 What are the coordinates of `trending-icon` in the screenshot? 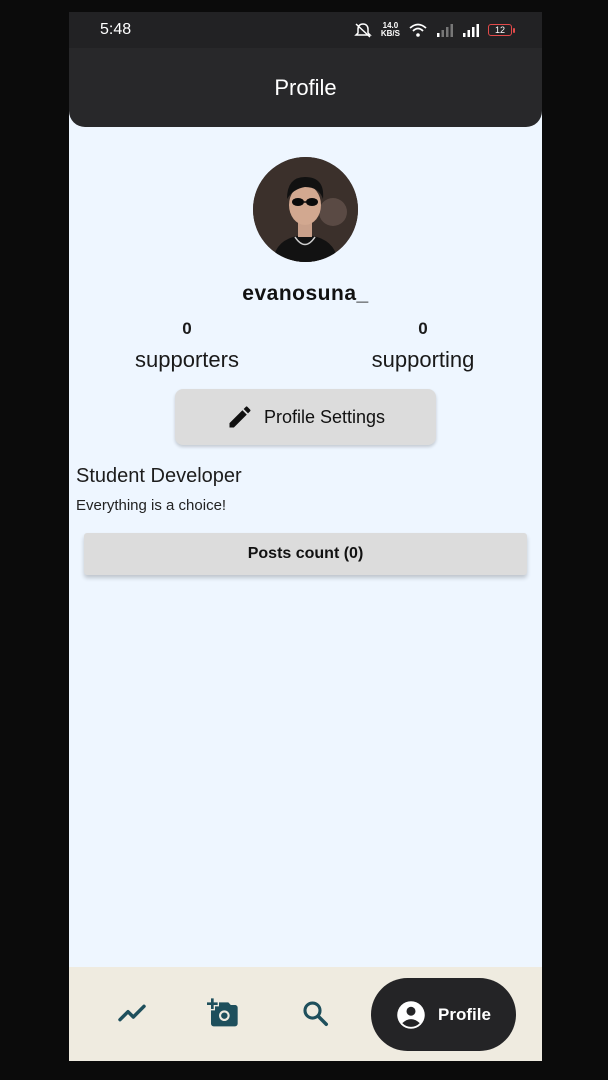 It's located at (132, 1013).